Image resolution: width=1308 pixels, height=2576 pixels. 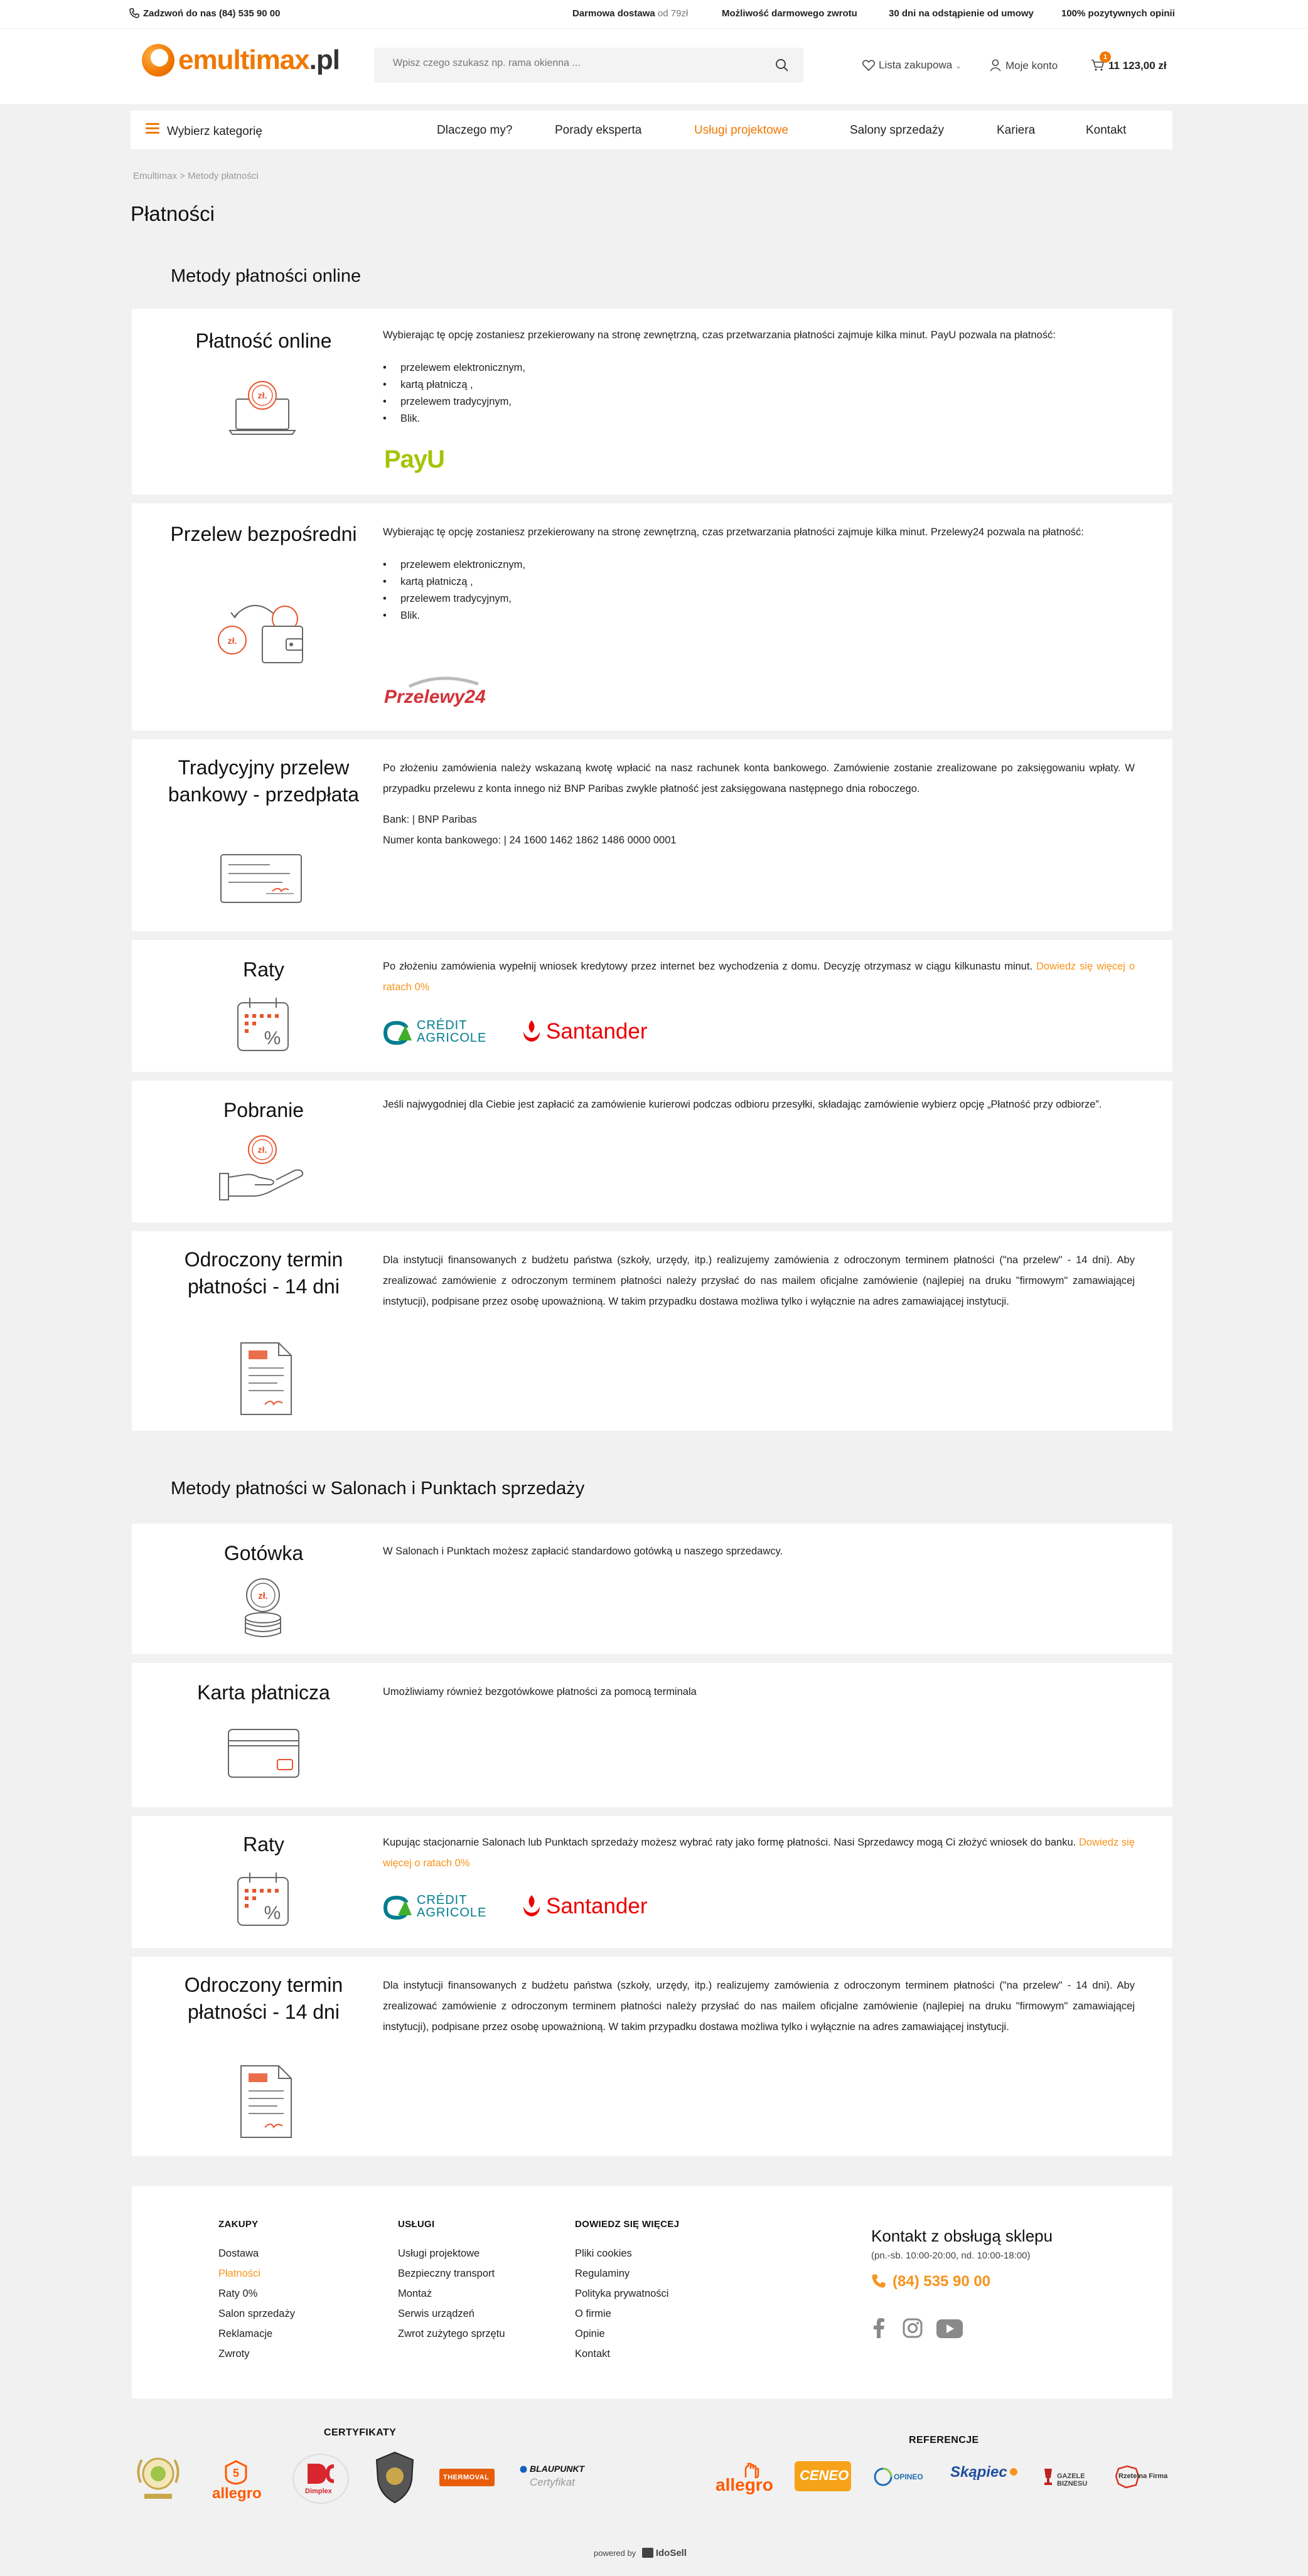 What do you see at coordinates (467, 2477) in the screenshot?
I see `thermoval-cert-logo: THERMOVAL` at bounding box center [467, 2477].